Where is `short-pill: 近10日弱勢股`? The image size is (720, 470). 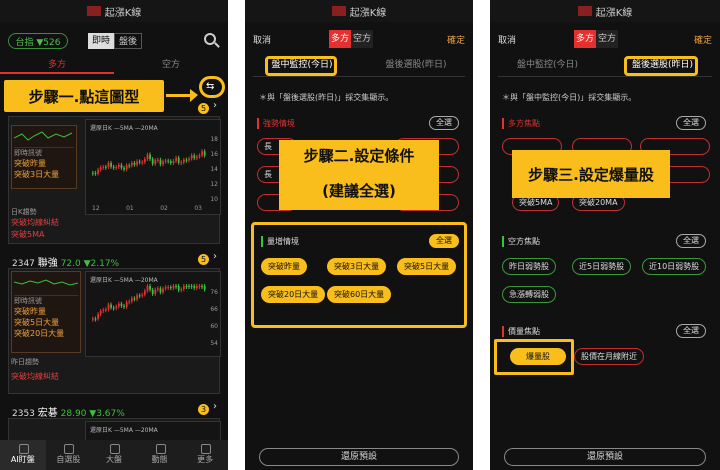 short-pill: 近10日弱勢股 is located at coordinates (674, 266).